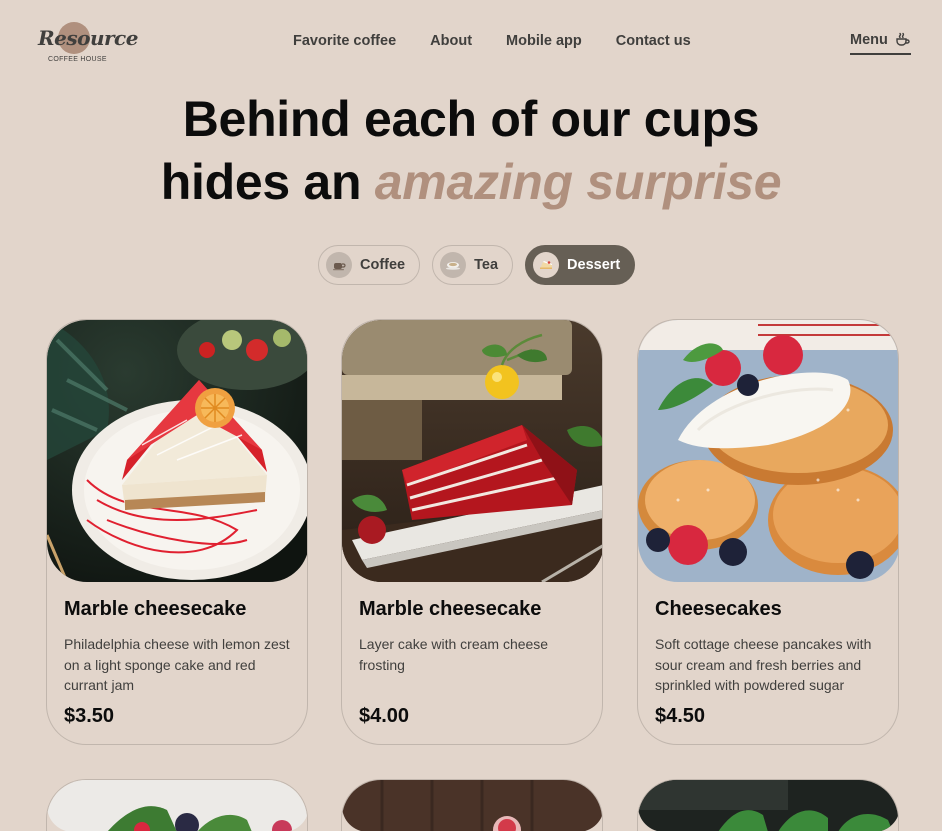  I want to click on hero-line-2-plain: hides an, so click(267, 182).